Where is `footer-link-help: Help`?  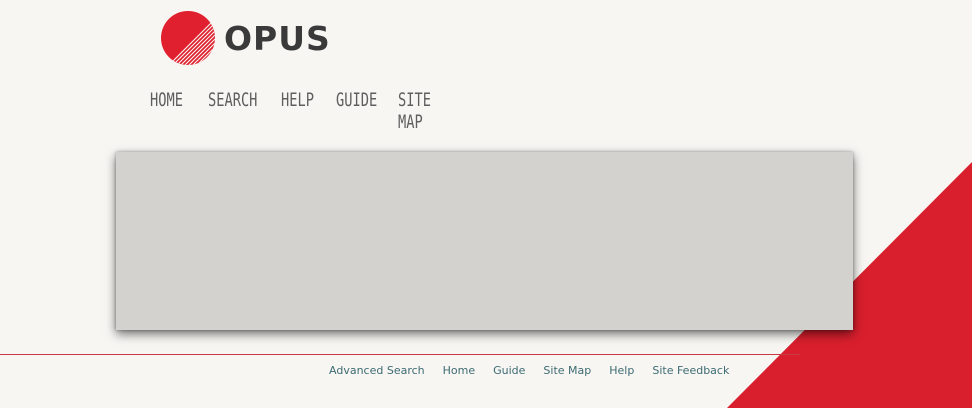 footer-link-help: Help is located at coordinates (621, 370).